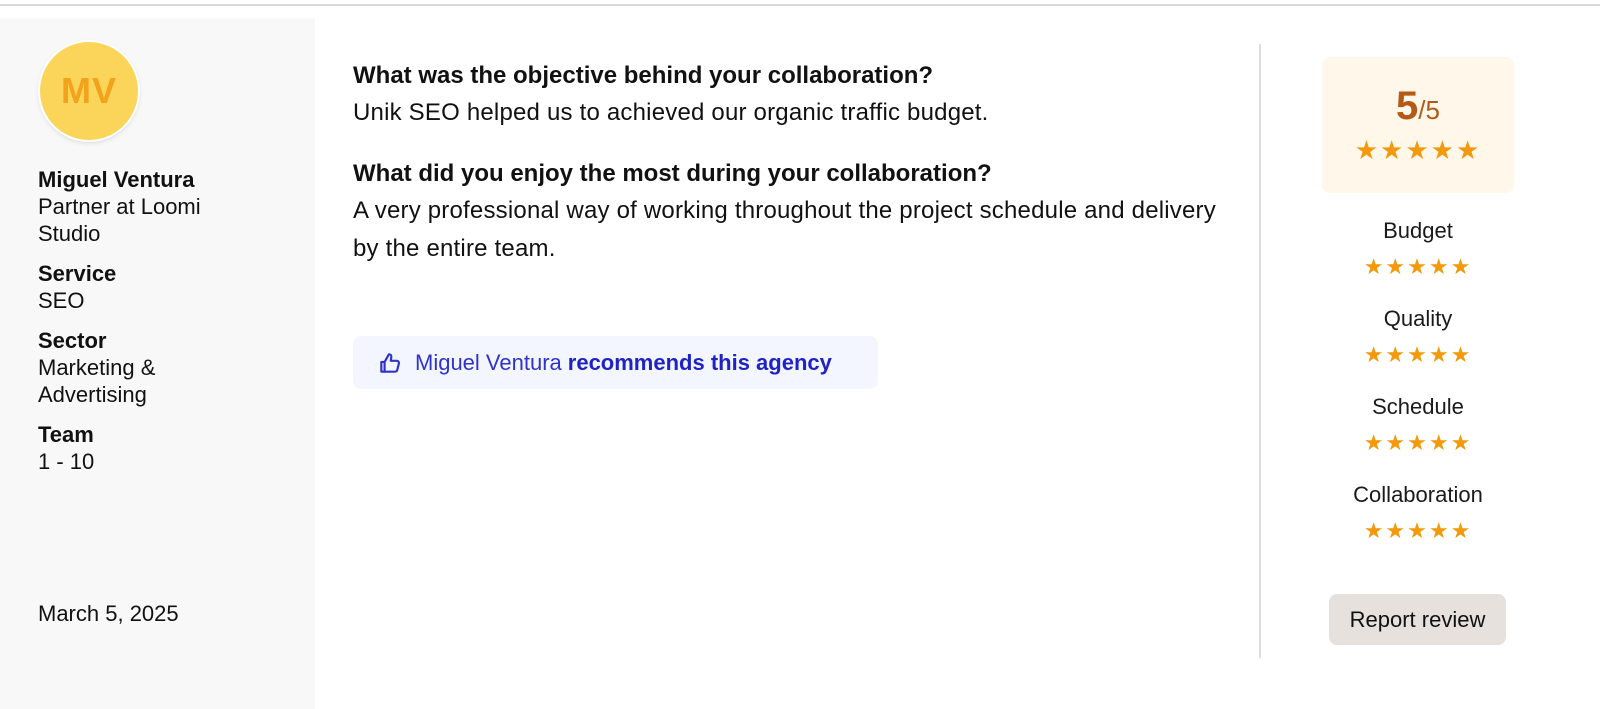 This screenshot has width=1600, height=709. I want to click on criterion-label: Budget, so click(1418, 230).